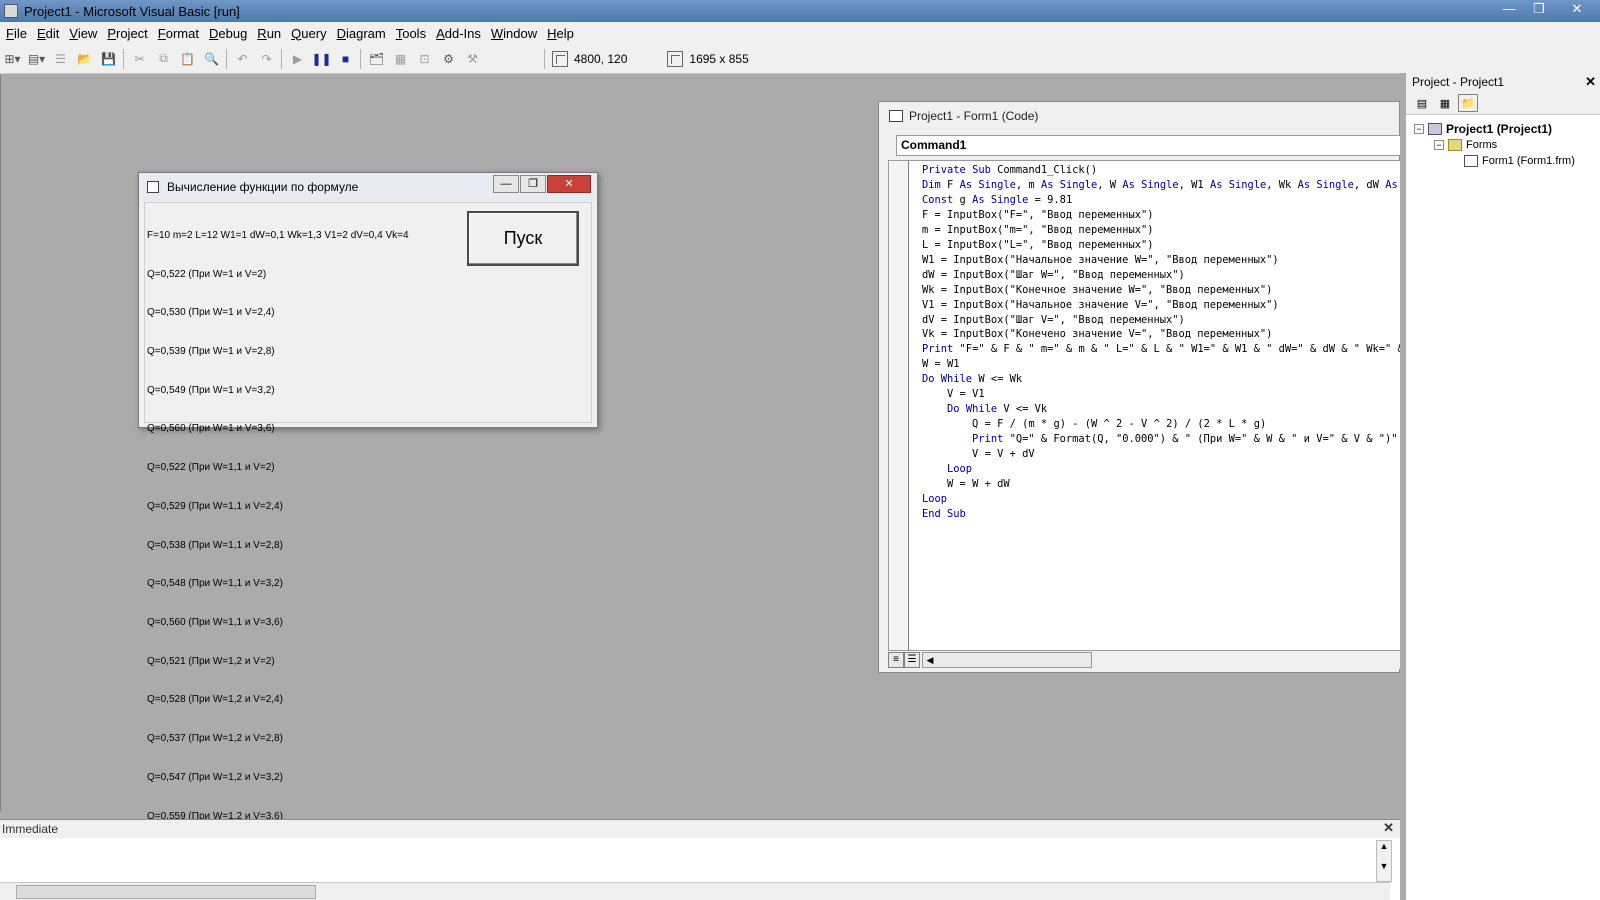 The image size is (1600, 900). I want to click on redo-icon: ↷, so click(266, 59).